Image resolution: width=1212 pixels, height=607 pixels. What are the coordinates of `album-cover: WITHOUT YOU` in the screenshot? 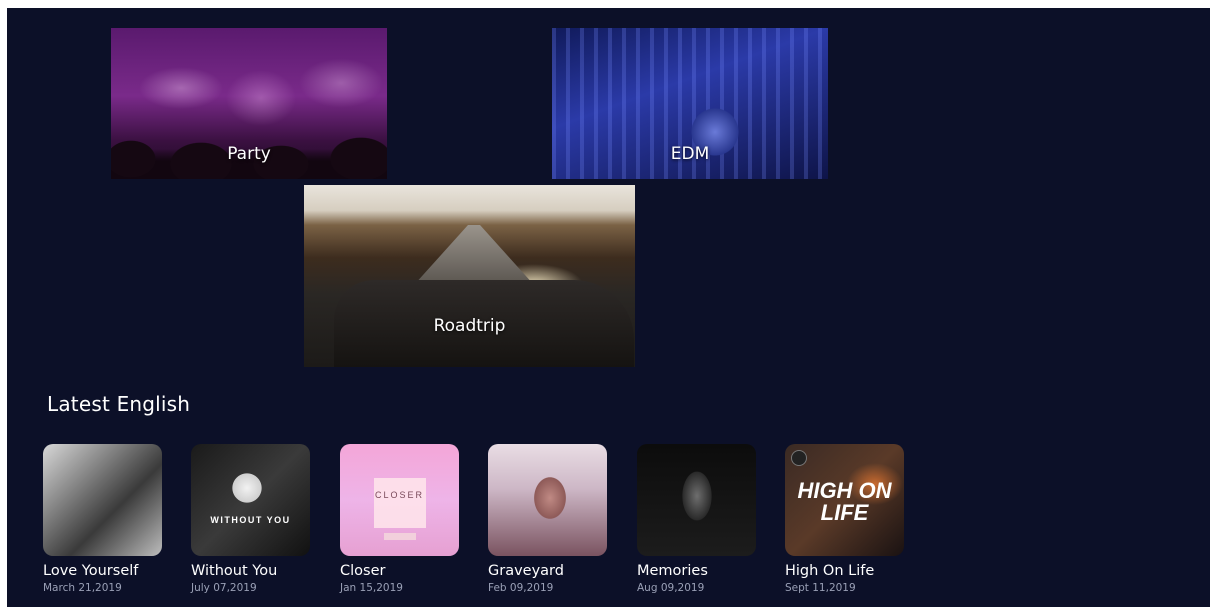 It's located at (250, 500).